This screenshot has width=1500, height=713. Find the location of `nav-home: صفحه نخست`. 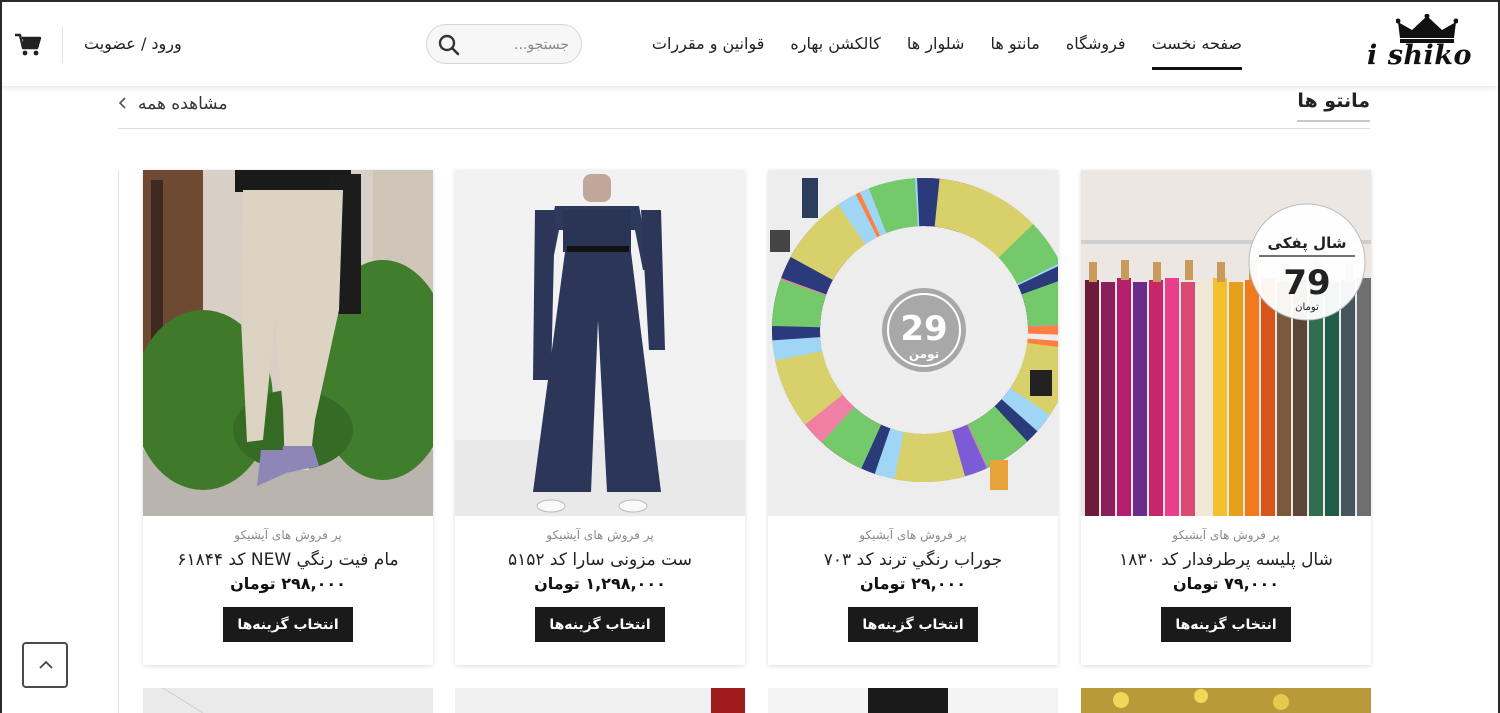

nav-home: صفحه نخست is located at coordinates (1197, 50).